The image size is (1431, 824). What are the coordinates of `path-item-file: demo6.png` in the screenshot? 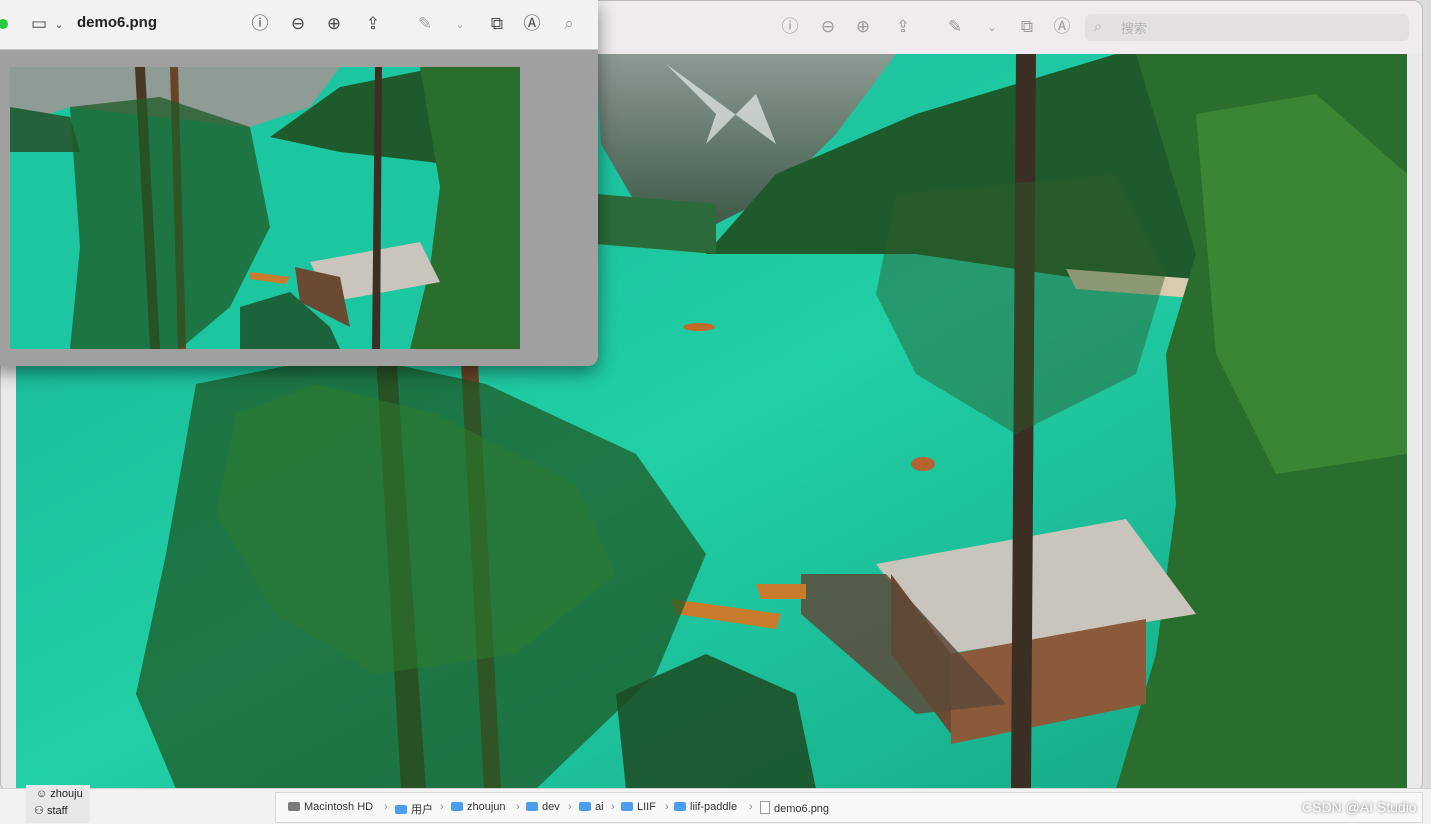 It's located at (794, 808).